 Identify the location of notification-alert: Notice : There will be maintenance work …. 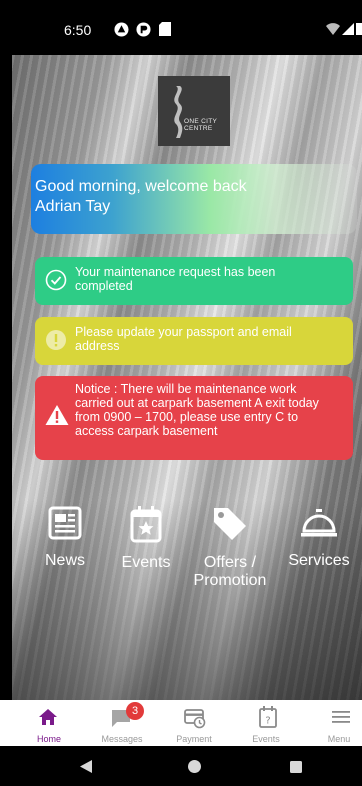
(194, 418).